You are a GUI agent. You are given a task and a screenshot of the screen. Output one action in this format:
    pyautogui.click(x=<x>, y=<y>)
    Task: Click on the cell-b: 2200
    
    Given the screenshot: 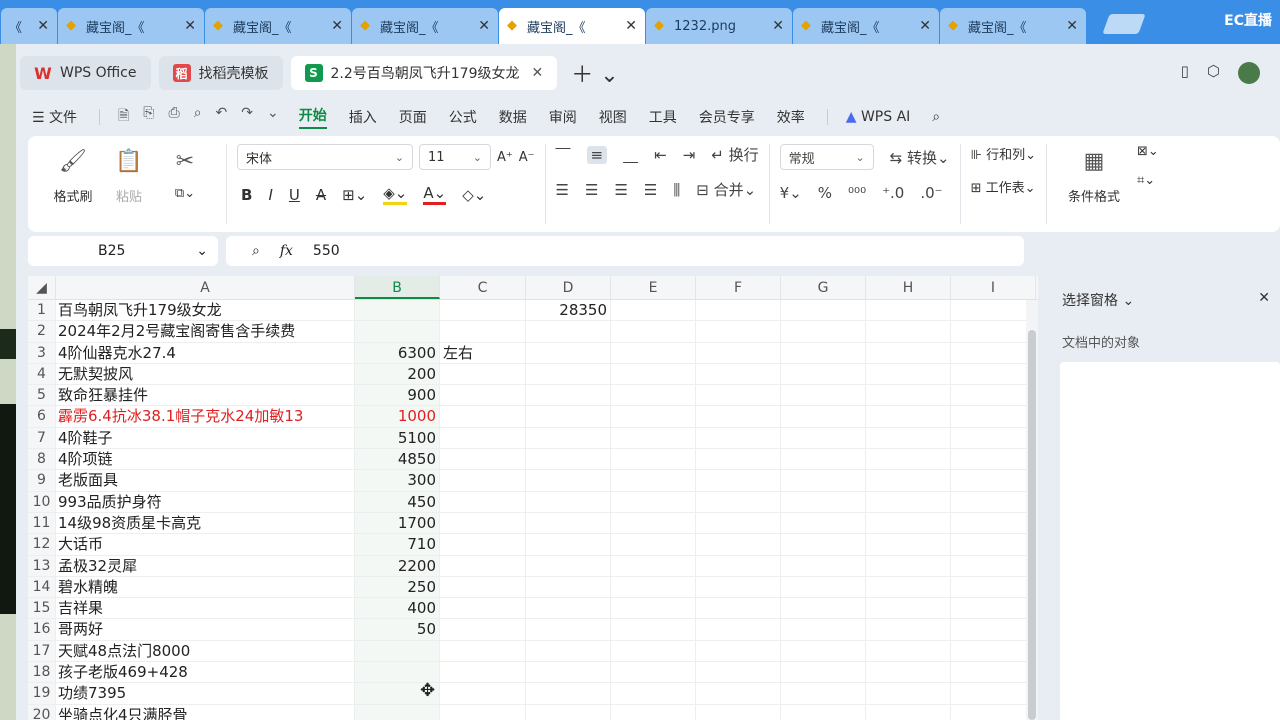 What is the action you would take?
    pyautogui.click(x=397, y=566)
    